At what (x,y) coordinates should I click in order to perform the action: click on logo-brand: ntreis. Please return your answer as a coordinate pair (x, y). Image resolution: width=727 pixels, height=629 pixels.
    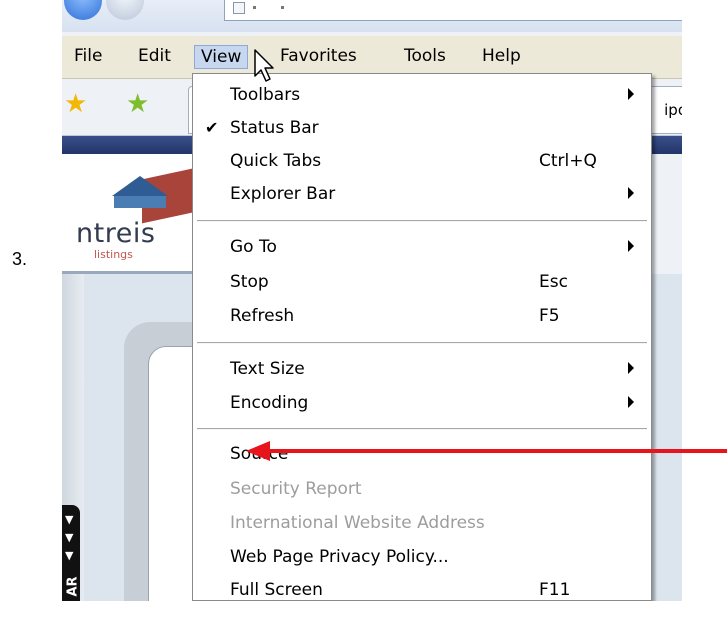
    Looking at the image, I should click on (116, 233).